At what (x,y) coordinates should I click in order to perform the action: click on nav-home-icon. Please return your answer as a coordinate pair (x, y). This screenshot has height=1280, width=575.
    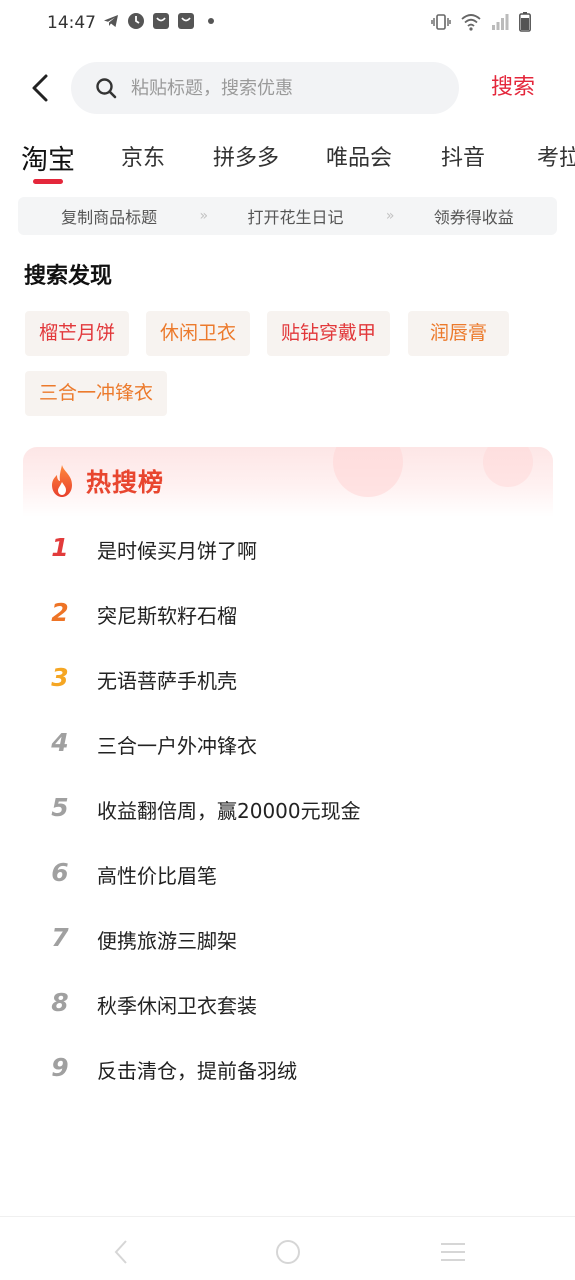
    Looking at the image, I should click on (288, 1252).